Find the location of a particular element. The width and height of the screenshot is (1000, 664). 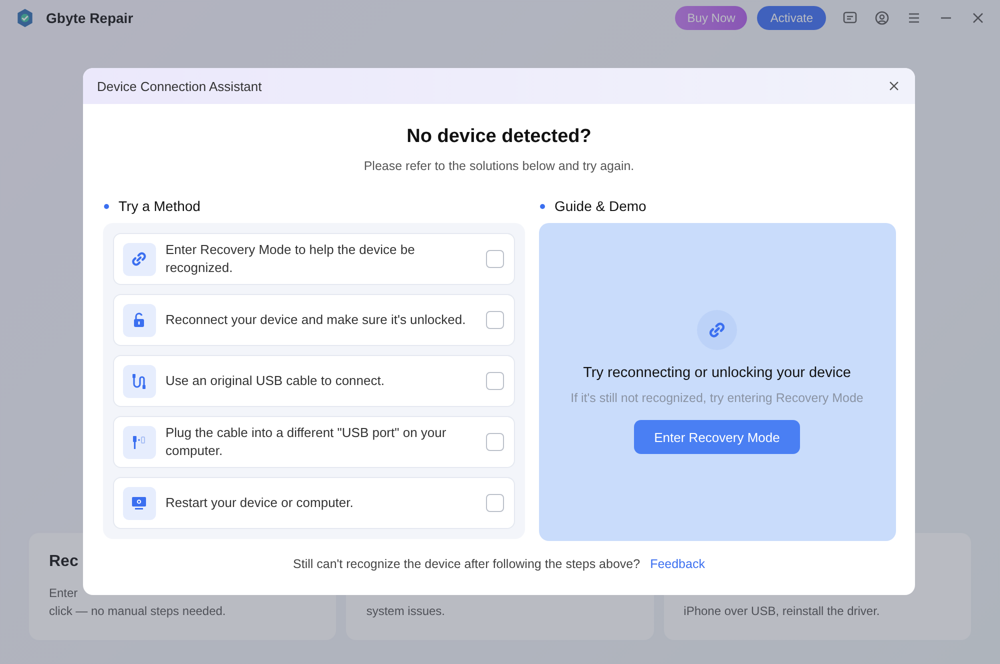

method-text: Enter Recovery Mode to help the device be recognized. is located at coordinates (291, 259).